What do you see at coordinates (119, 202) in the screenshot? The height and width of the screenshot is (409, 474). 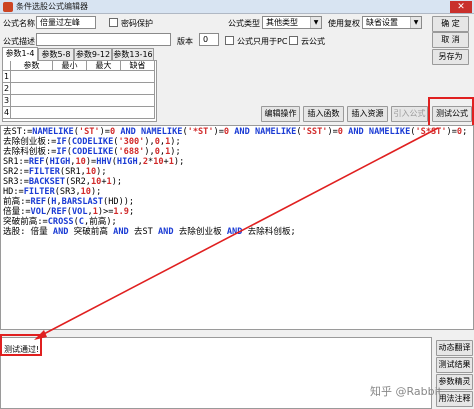 I see `code-text: (HD));` at bounding box center [119, 202].